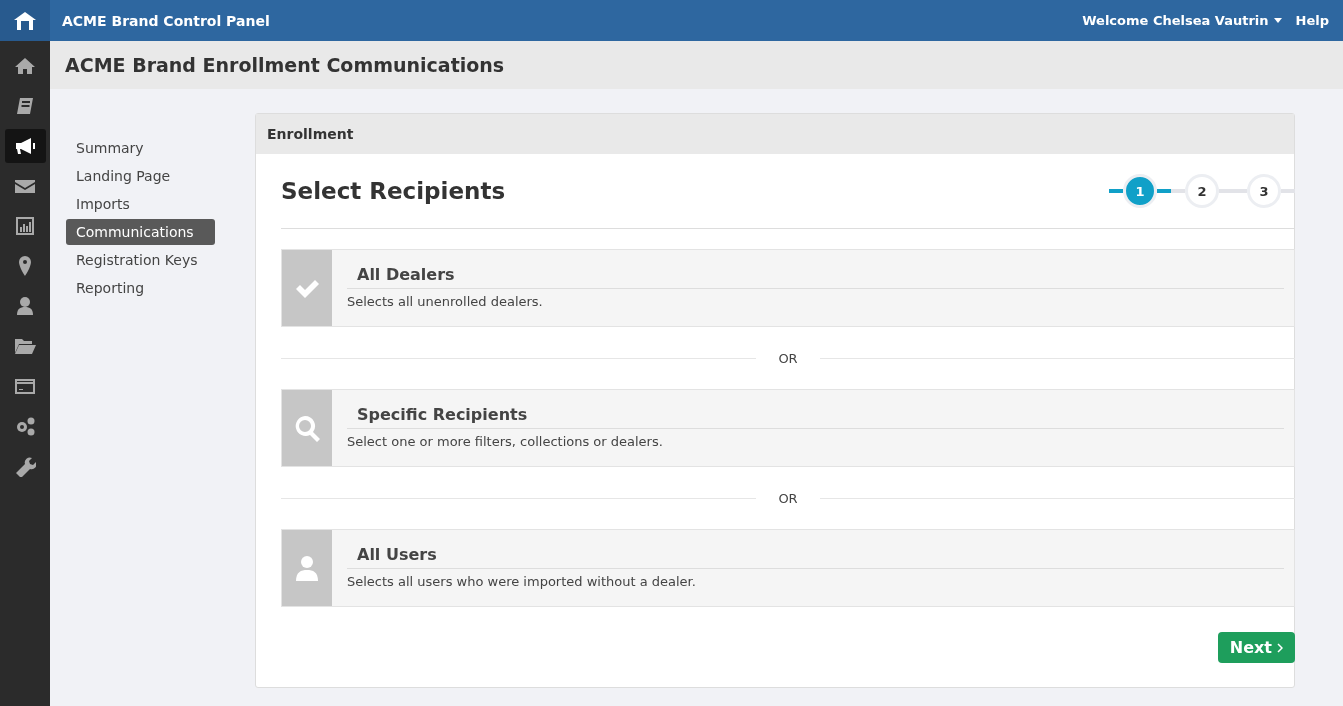 The height and width of the screenshot is (706, 1343). I want to click on wrench-icon, so click(25, 466).